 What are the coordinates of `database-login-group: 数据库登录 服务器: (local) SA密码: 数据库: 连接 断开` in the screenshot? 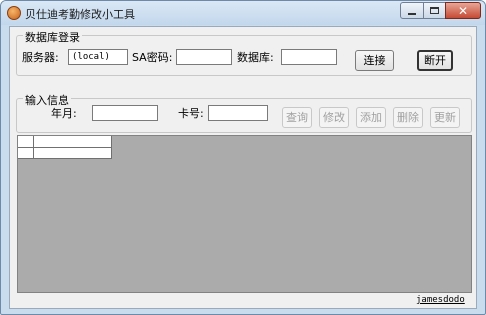 It's located at (244, 52).